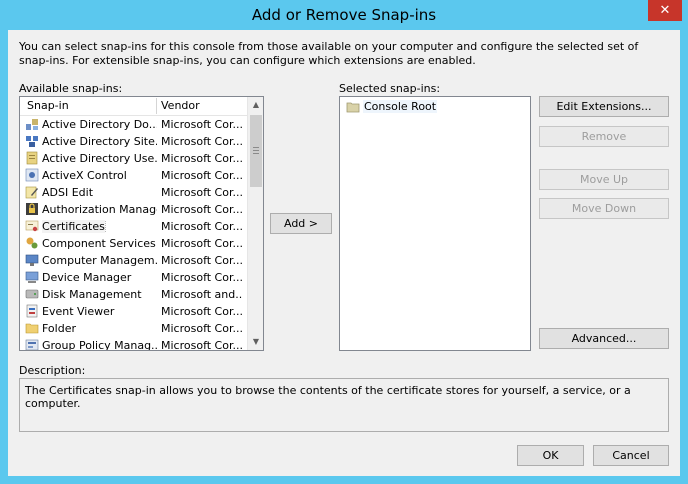 The image size is (688, 484). Describe the element at coordinates (604, 179) in the screenshot. I see `move-up-button: Move Up` at that location.